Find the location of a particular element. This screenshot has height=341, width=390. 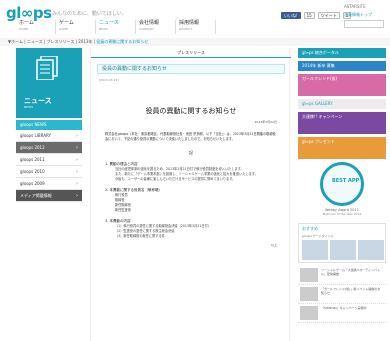

sidebar-item-label: gloops LIBRARY is located at coordinates (35, 135).